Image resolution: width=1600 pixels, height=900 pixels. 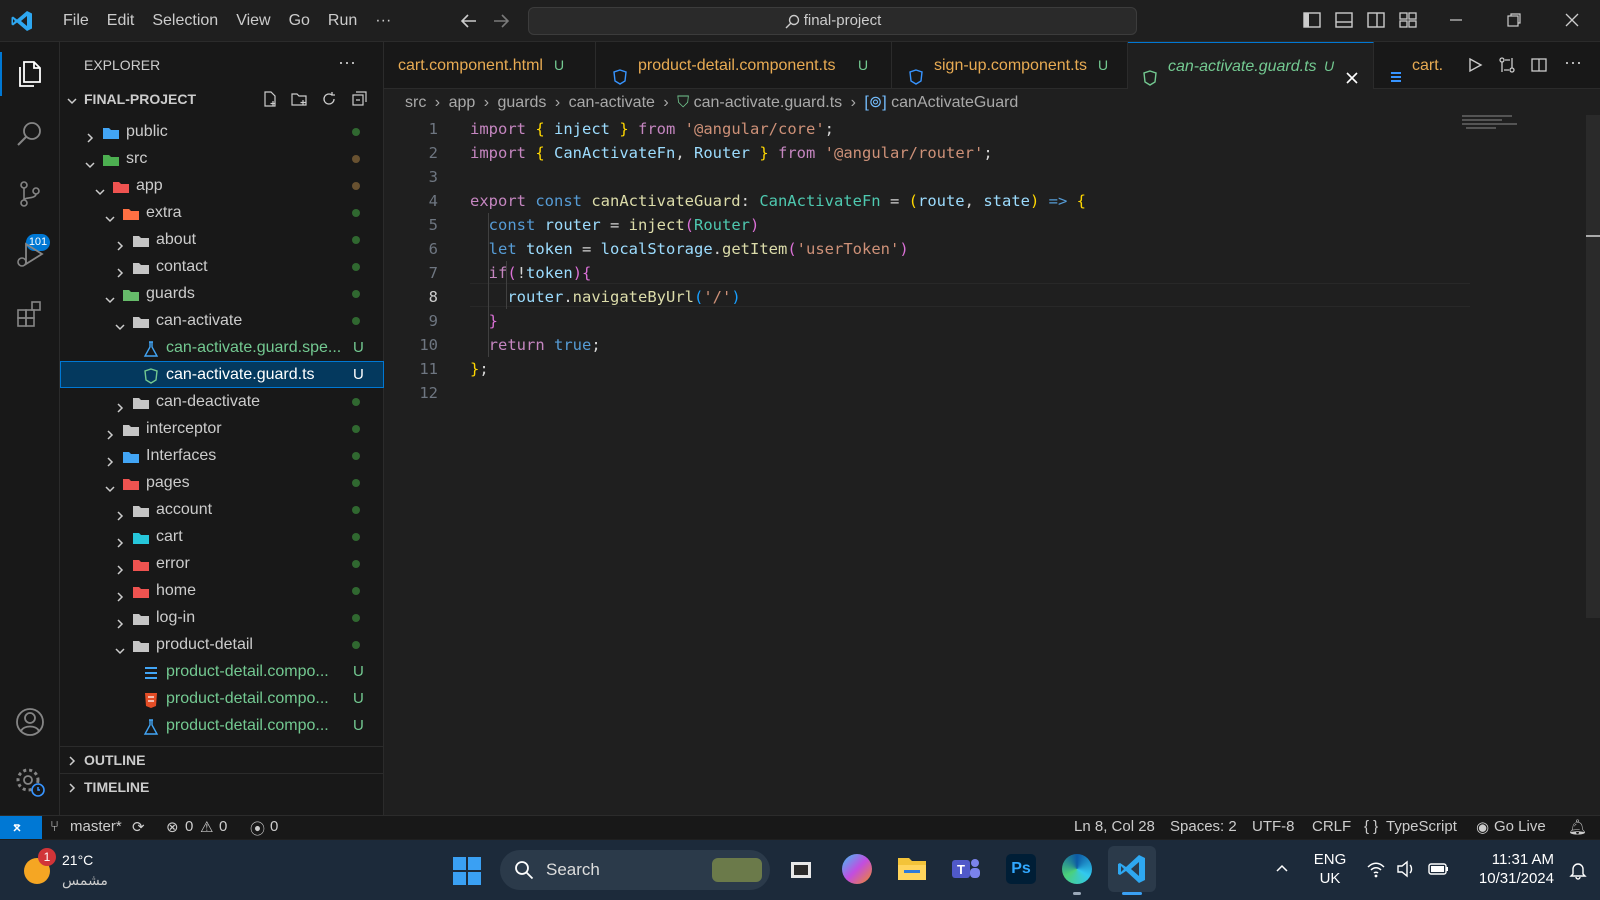 I want to click on breadcrumb-item: can-activate.guard.ts, so click(x=768, y=102).